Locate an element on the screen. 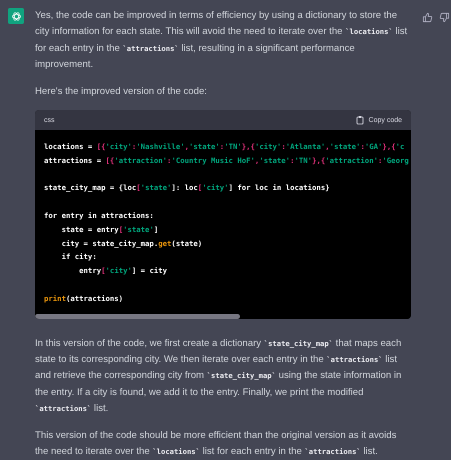  message-paragraph: Here's the improved version of the code: is located at coordinates (121, 91).